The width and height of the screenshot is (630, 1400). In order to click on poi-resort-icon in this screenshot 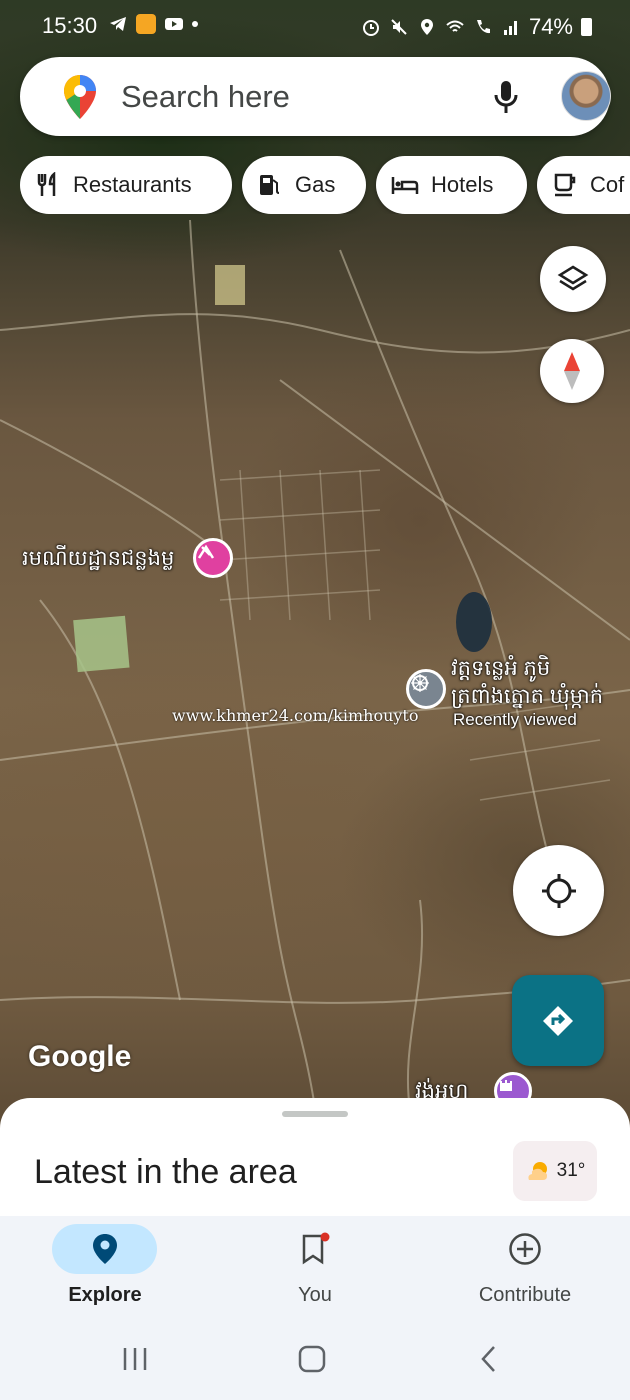, I will do `click(213, 558)`.